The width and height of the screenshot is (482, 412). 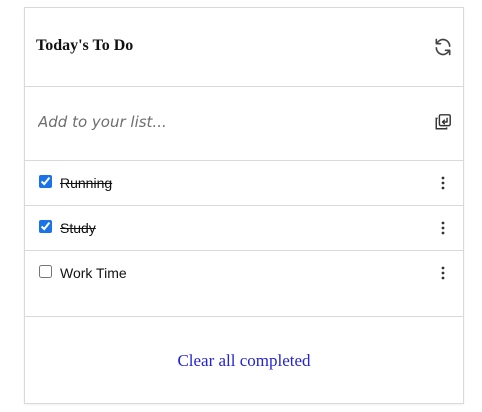 What do you see at coordinates (228, 122) in the screenshot?
I see `add-todo-input` at bounding box center [228, 122].